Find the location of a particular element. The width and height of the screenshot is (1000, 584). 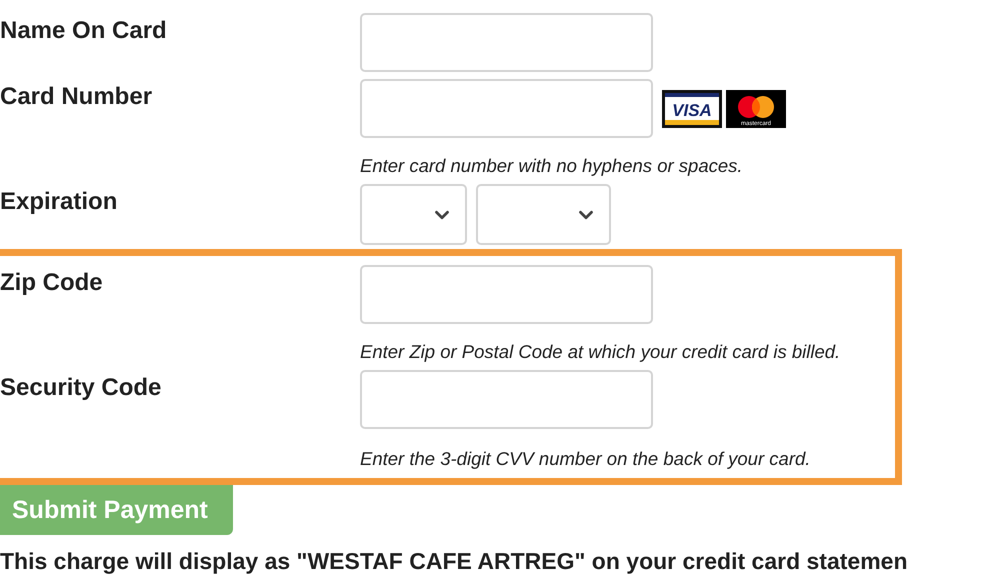

hint-text: Enter Zip or Postal Code at which your credit card is billed. is located at coordinates (601, 352).